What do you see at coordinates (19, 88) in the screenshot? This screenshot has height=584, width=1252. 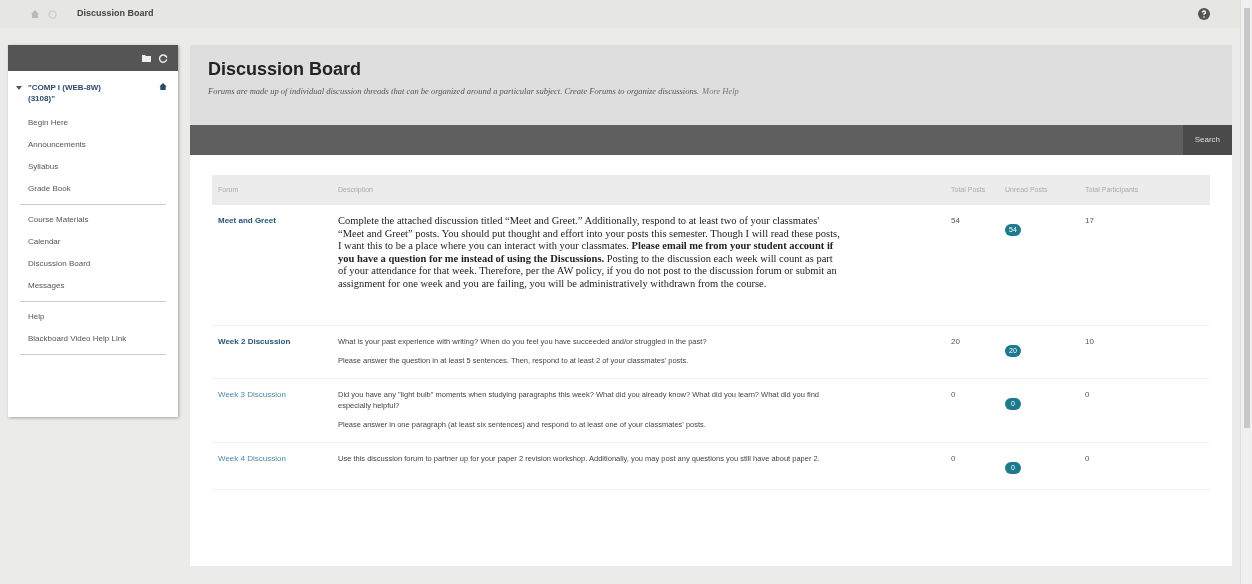 I see `expand-caret-icon` at bounding box center [19, 88].